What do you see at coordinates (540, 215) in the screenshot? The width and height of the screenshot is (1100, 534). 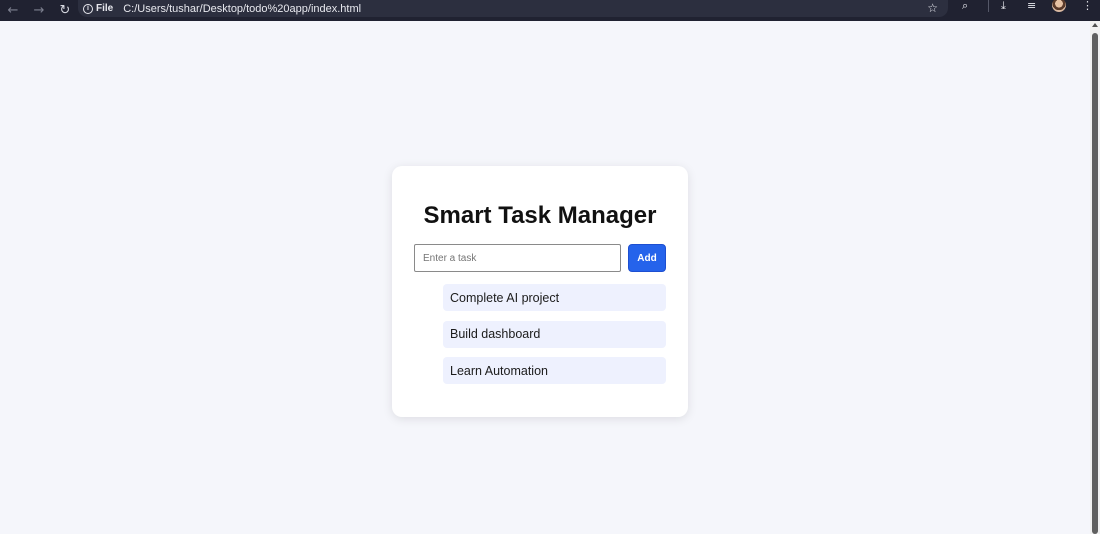 I see `page-title: Smart Task Manager` at bounding box center [540, 215].